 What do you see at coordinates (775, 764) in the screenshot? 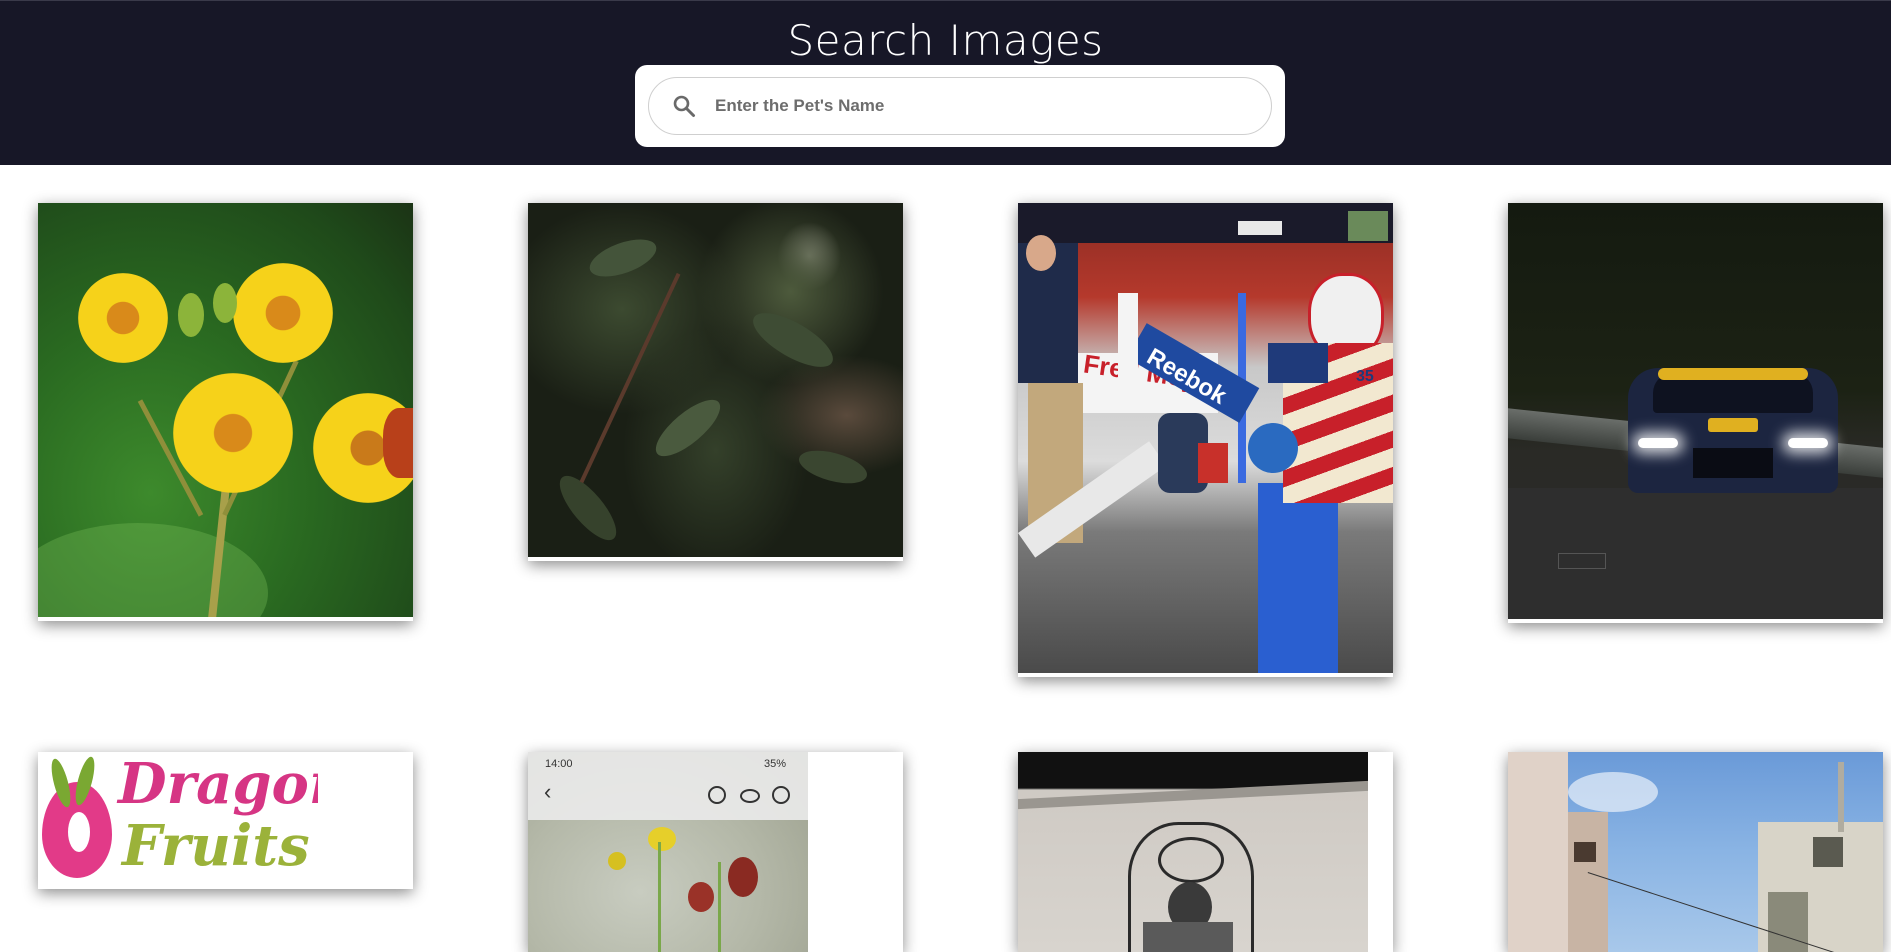
I see `status-battery: 35%` at bounding box center [775, 764].